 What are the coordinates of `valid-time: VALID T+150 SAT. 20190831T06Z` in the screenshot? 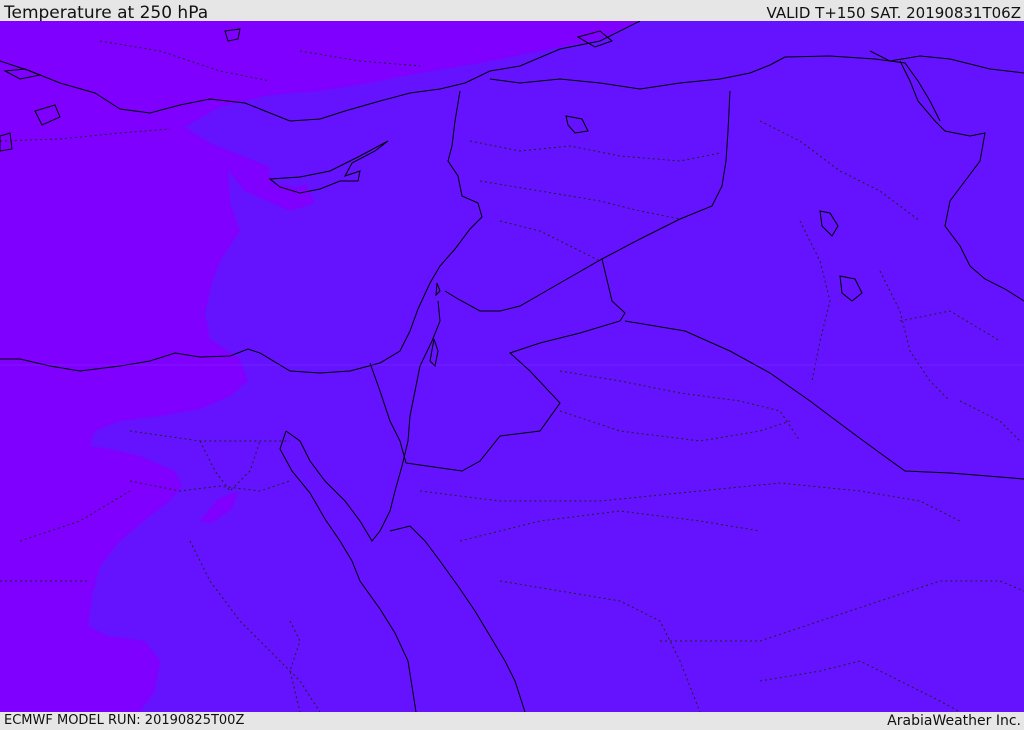 It's located at (893, 13).